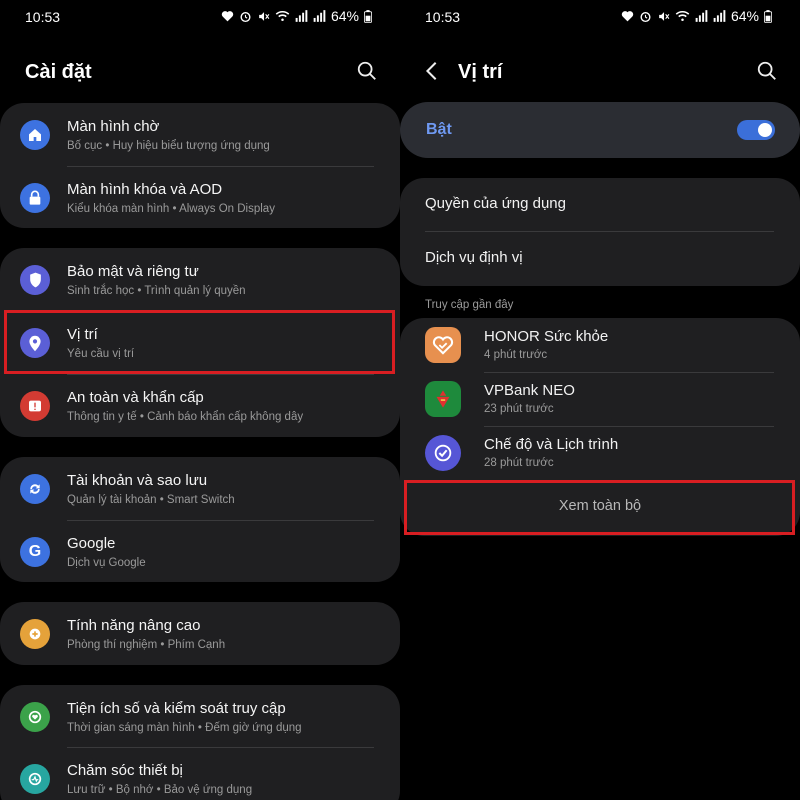 This screenshot has width=800, height=800. What do you see at coordinates (599, 507) in the screenshot?
I see `highlight-see-all` at bounding box center [599, 507].